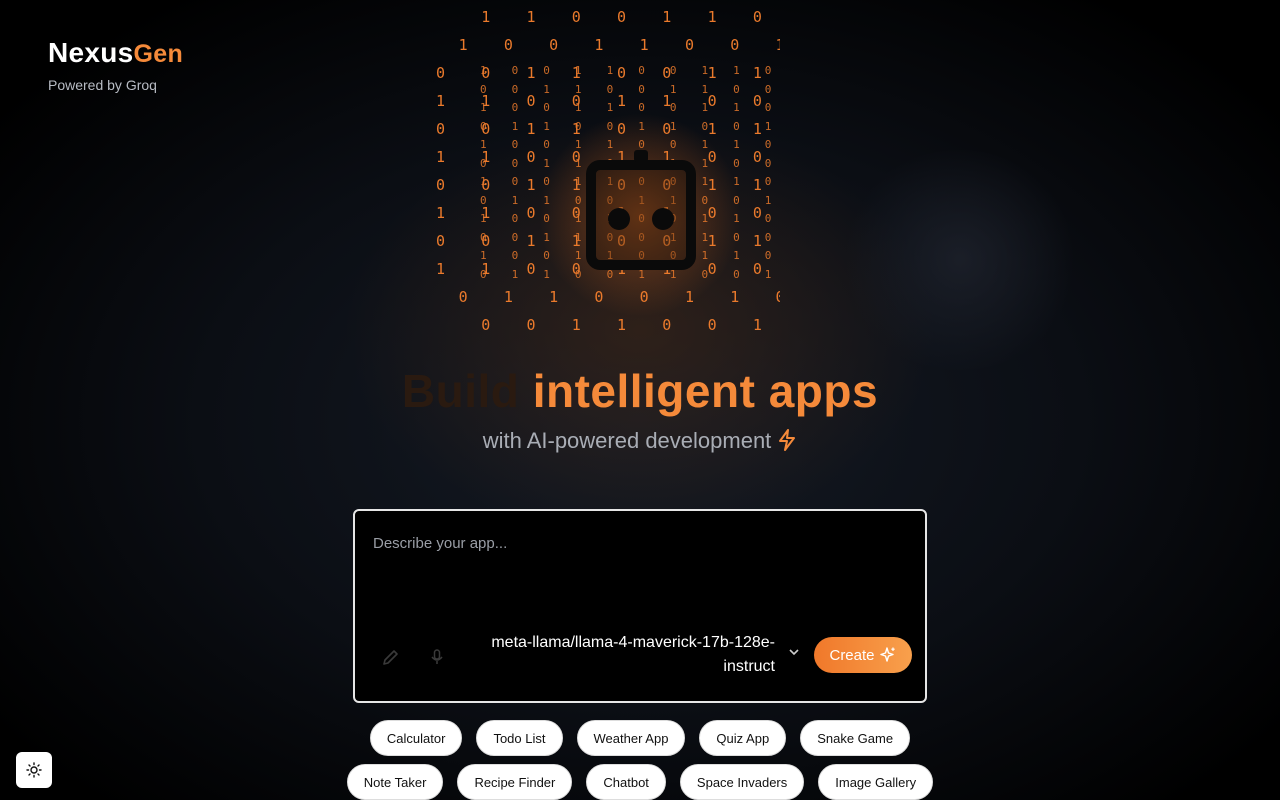 Image resolution: width=1280 pixels, height=800 pixels. Describe the element at coordinates (416, 738) in the screenshot. I see `suggestion-chip: Calculator` at that location.